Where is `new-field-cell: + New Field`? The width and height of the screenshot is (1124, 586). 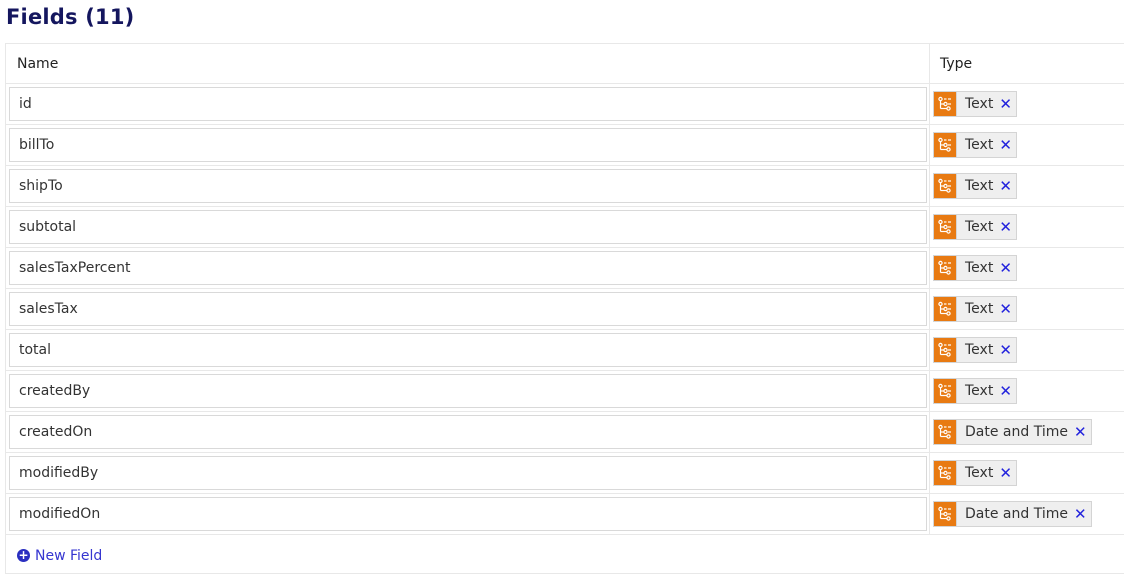 new-field-cell: + New Field is located at coordinates (564, 554).